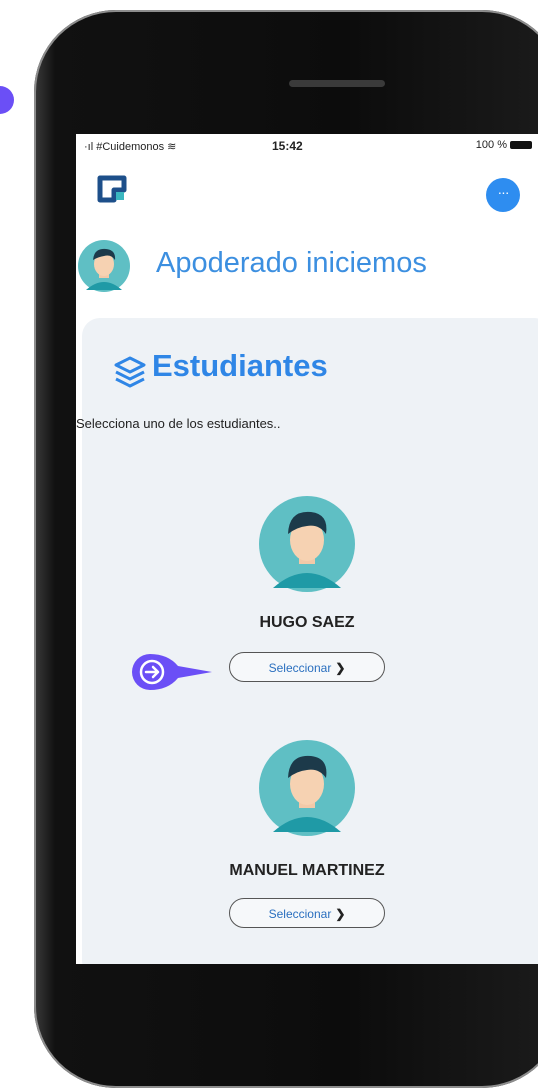  I want to click on student-name: HUGO SAEZ, so click(307, 622).